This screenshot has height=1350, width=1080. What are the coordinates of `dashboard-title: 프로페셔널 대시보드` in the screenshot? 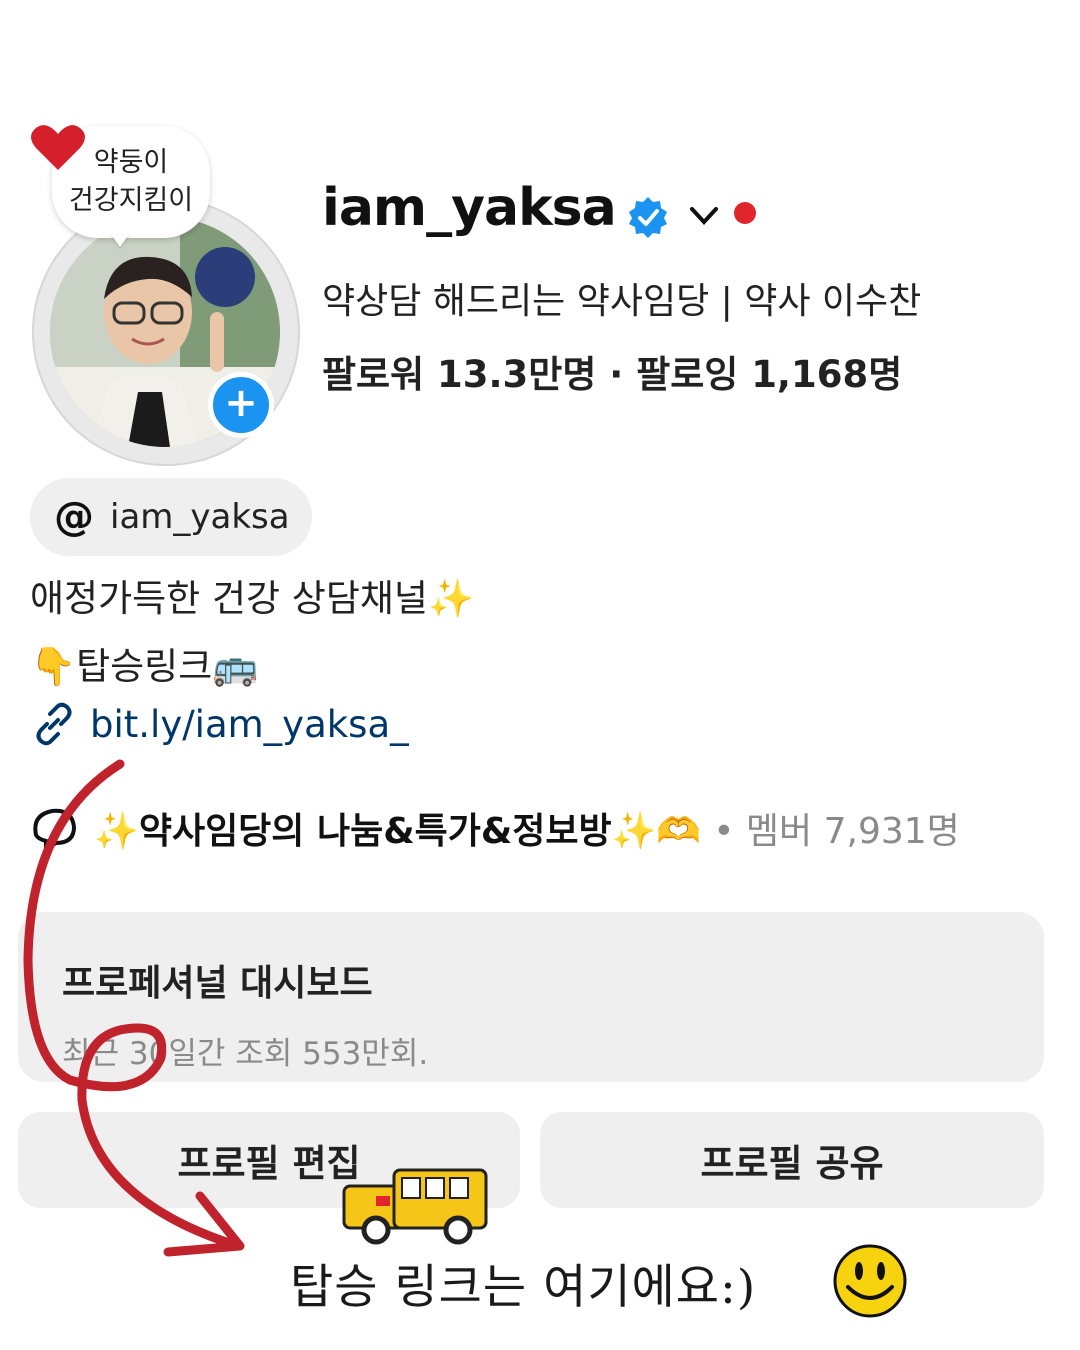 It's located at (217, 983).